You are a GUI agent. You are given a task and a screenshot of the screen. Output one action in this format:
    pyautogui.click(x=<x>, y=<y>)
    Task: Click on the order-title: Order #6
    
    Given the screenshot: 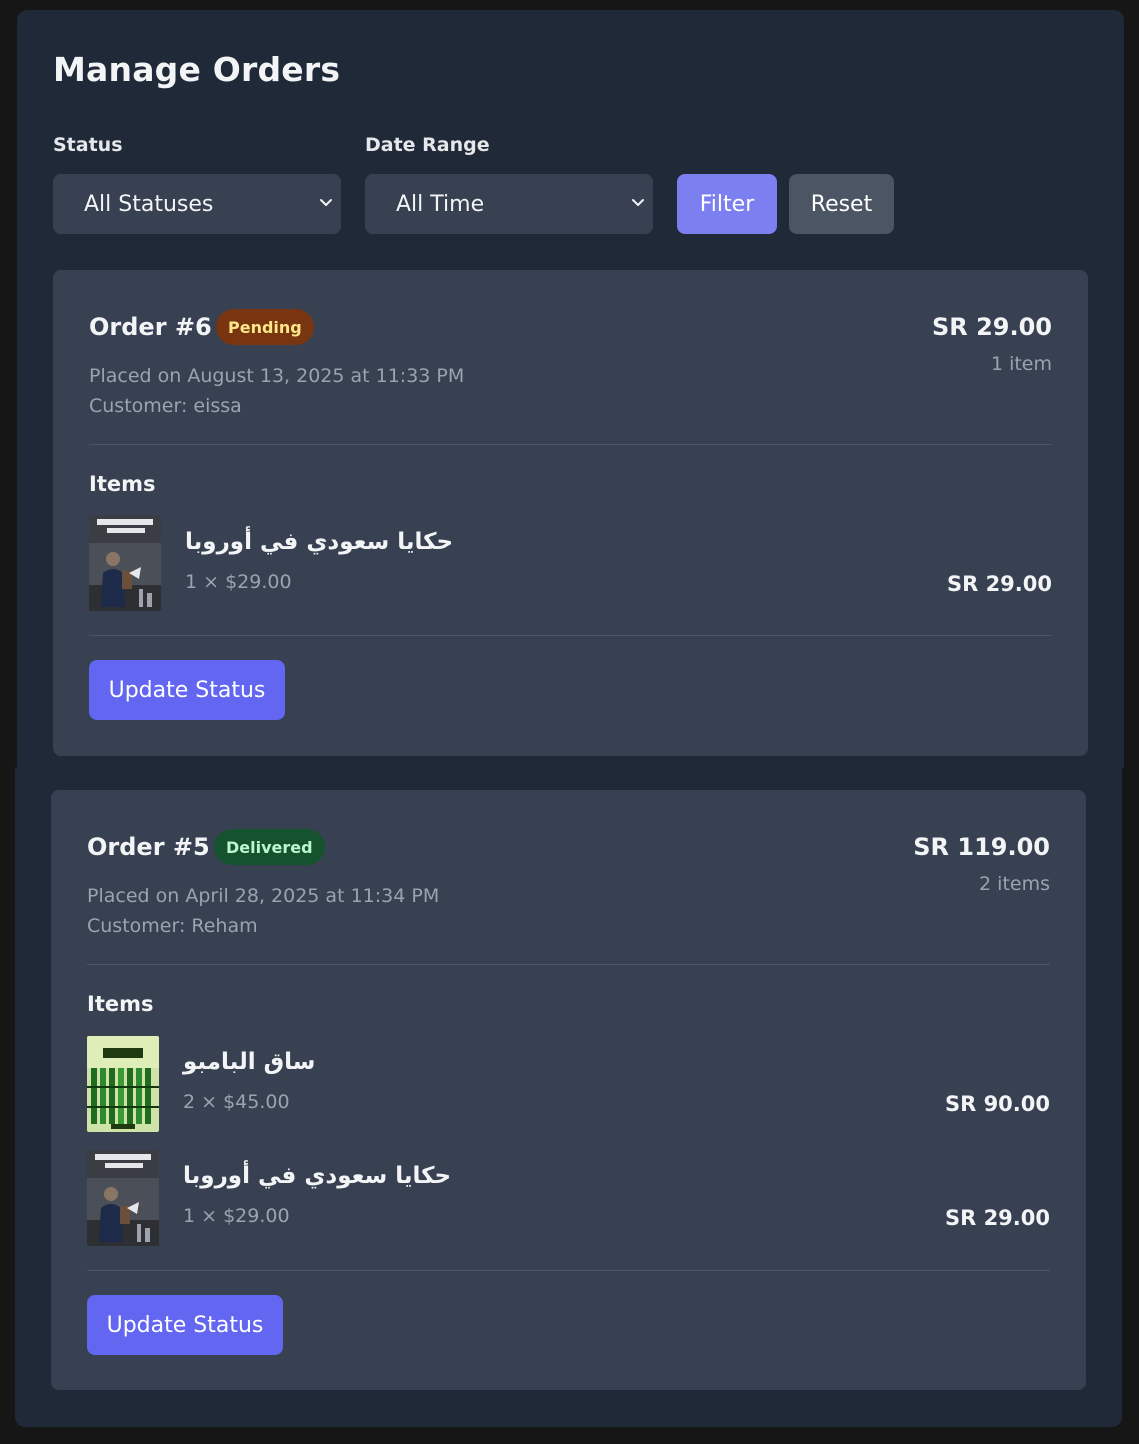 What is the action you would take?
    pyautogui.click(x=150, y=327)
    